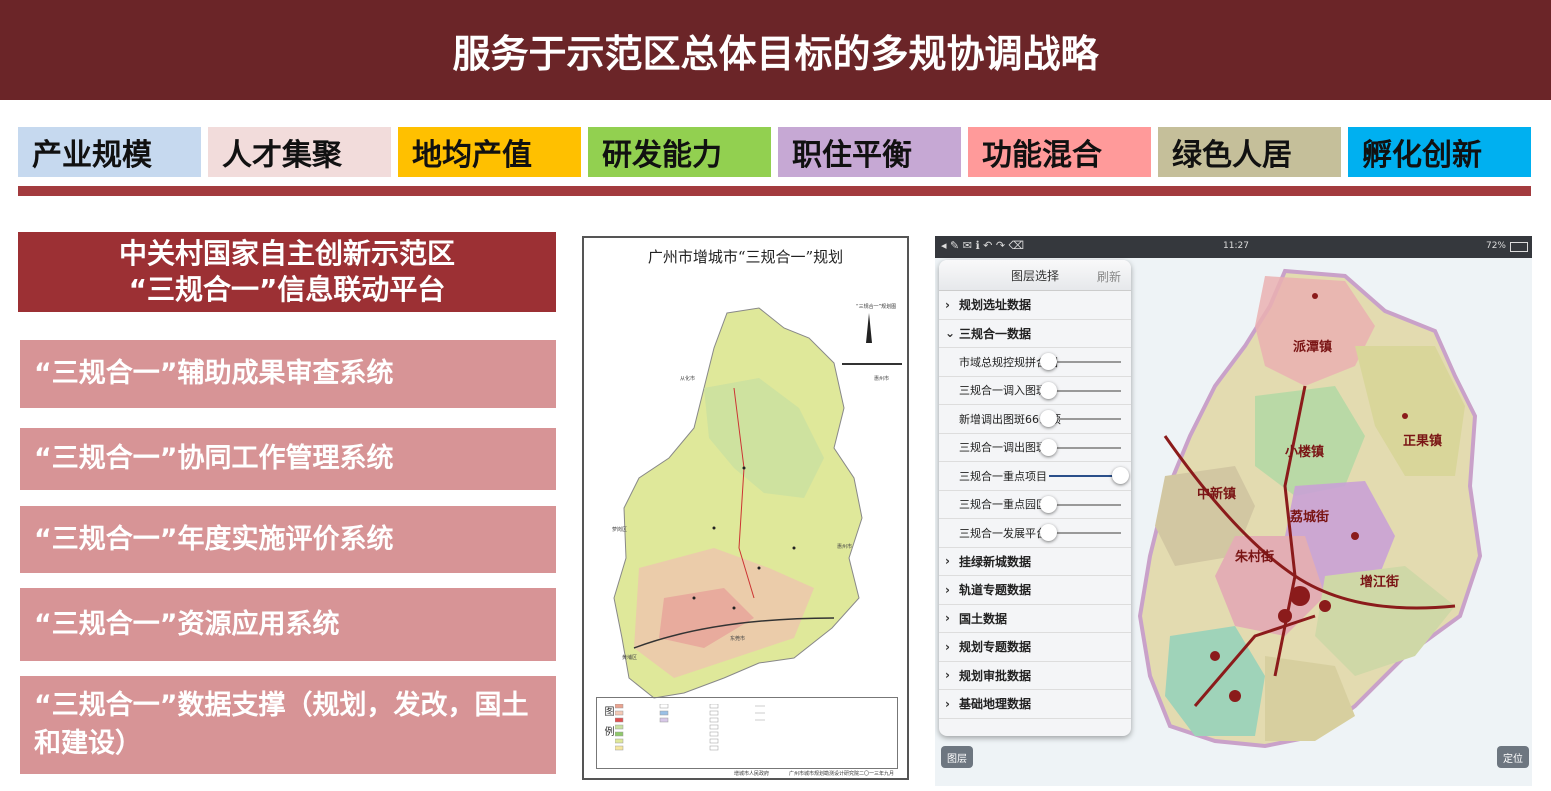  Describe the element at coordinates (1035, 647) in the screenshot. I see `layer-category: › 规划专题数据` at that location.